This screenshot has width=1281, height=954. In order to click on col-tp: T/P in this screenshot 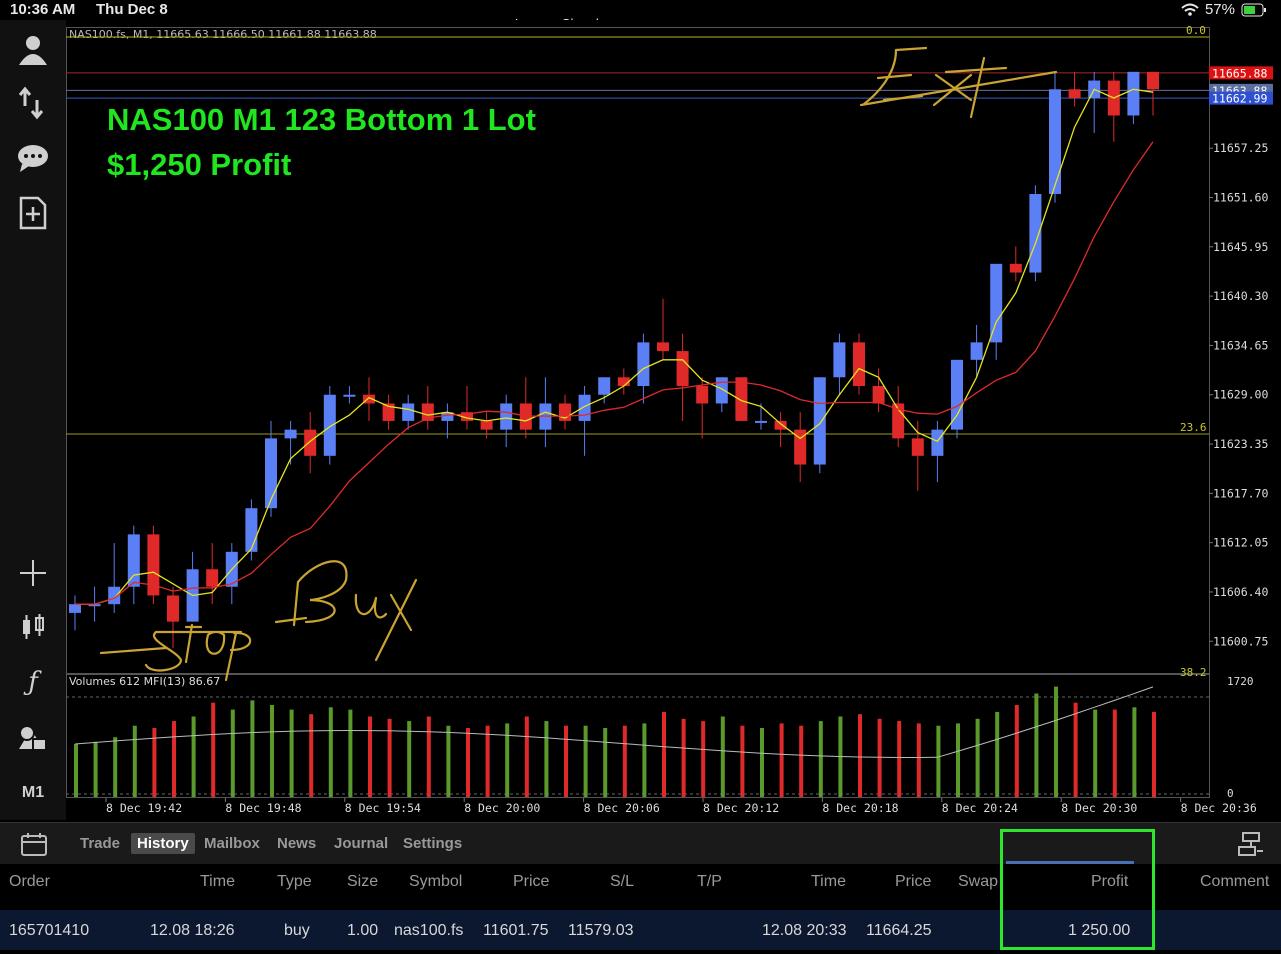, I will do `click(709, 882)`.